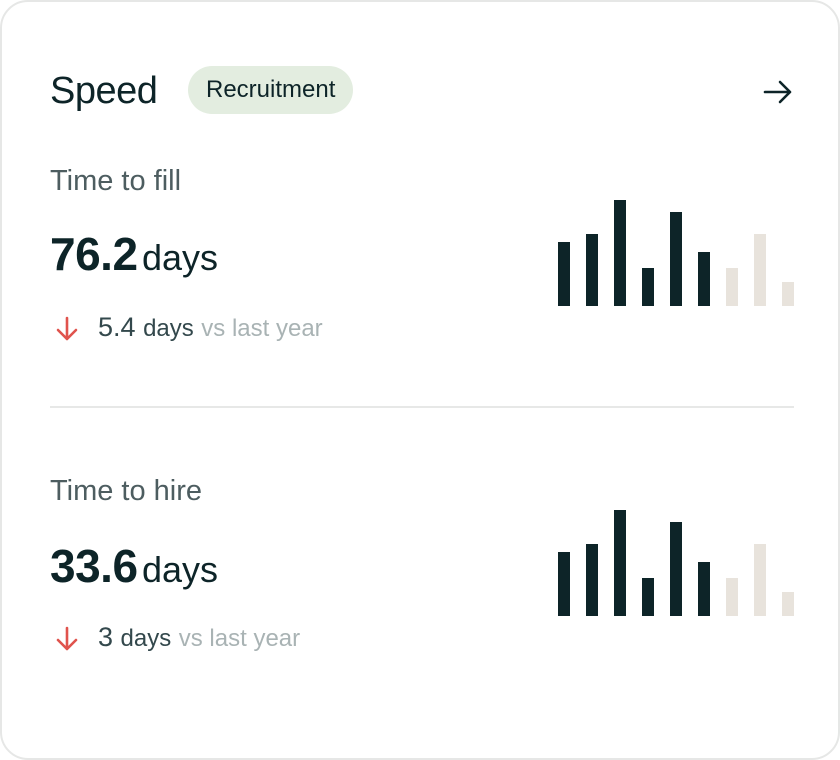  I want to click on time-to-hire-label: Time to hire, so click(126, 491).